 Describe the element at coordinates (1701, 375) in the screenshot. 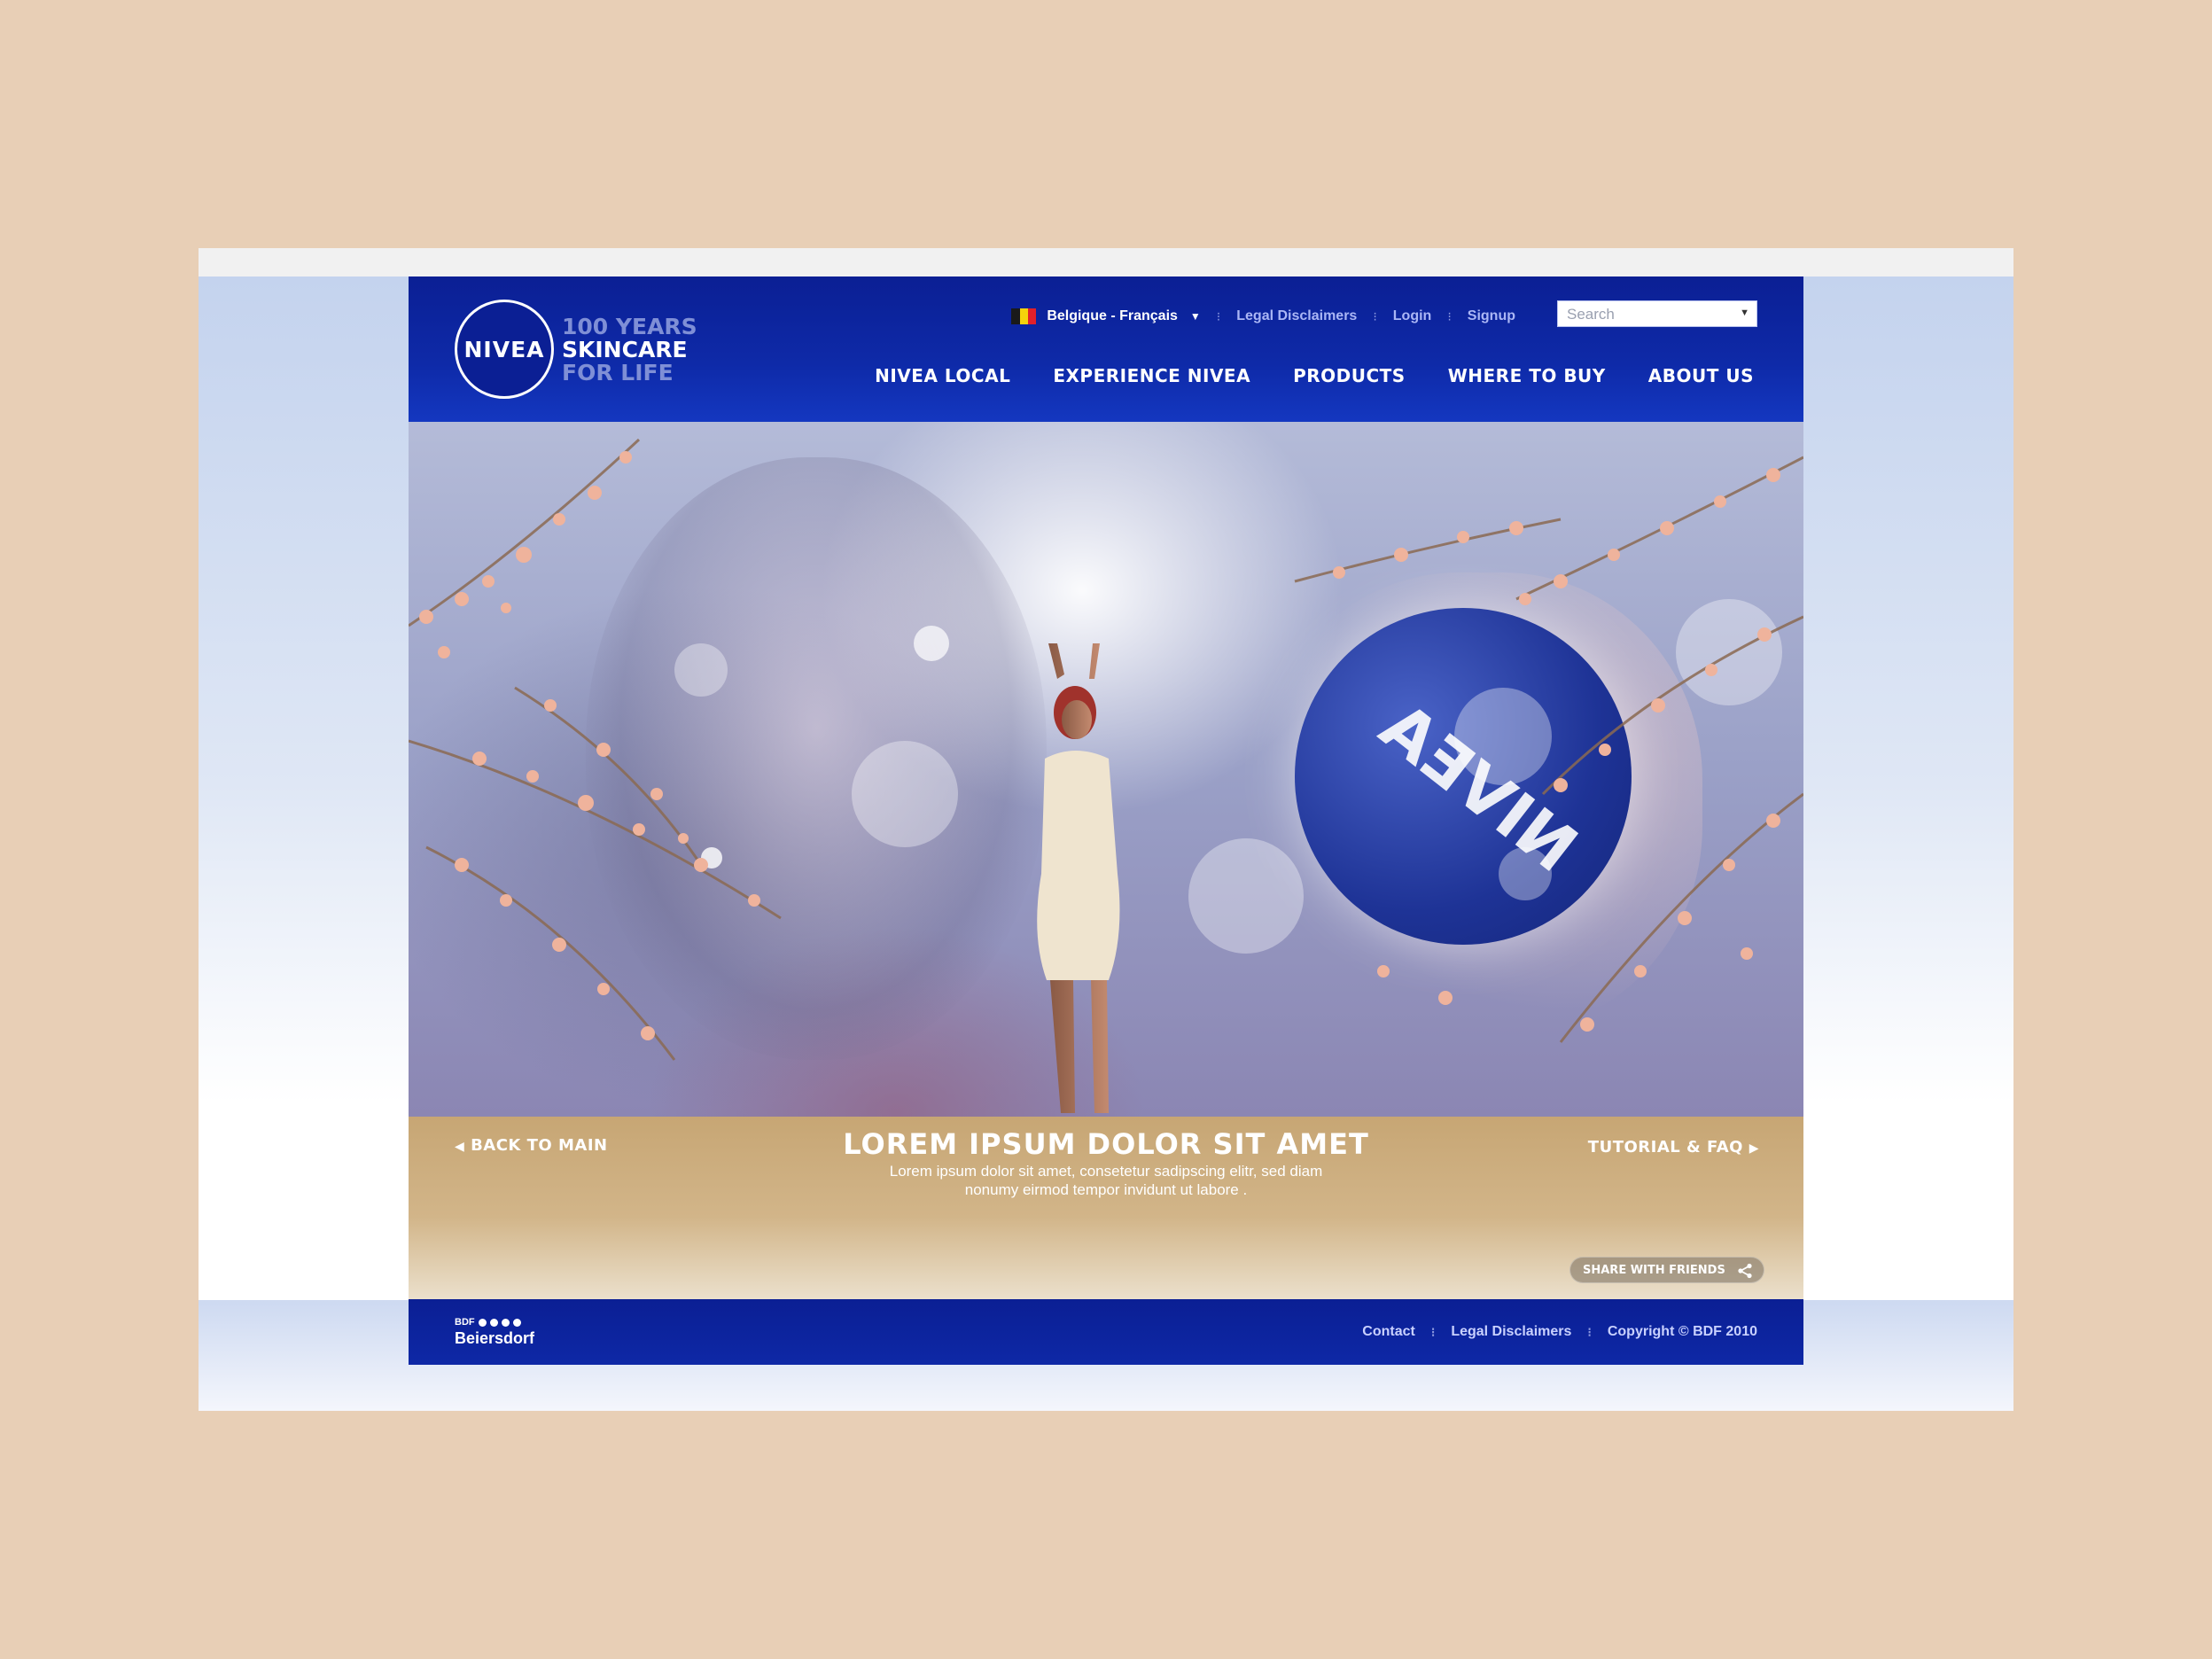

I see `nav-about-us: ABOUT US` at that location.